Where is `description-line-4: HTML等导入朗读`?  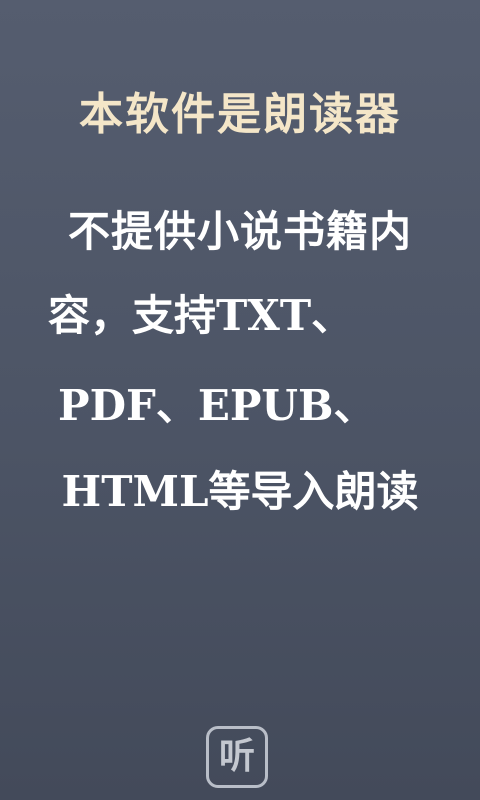
description-line-4: HTML等导入朗读 is located at coordinates (240, 491).